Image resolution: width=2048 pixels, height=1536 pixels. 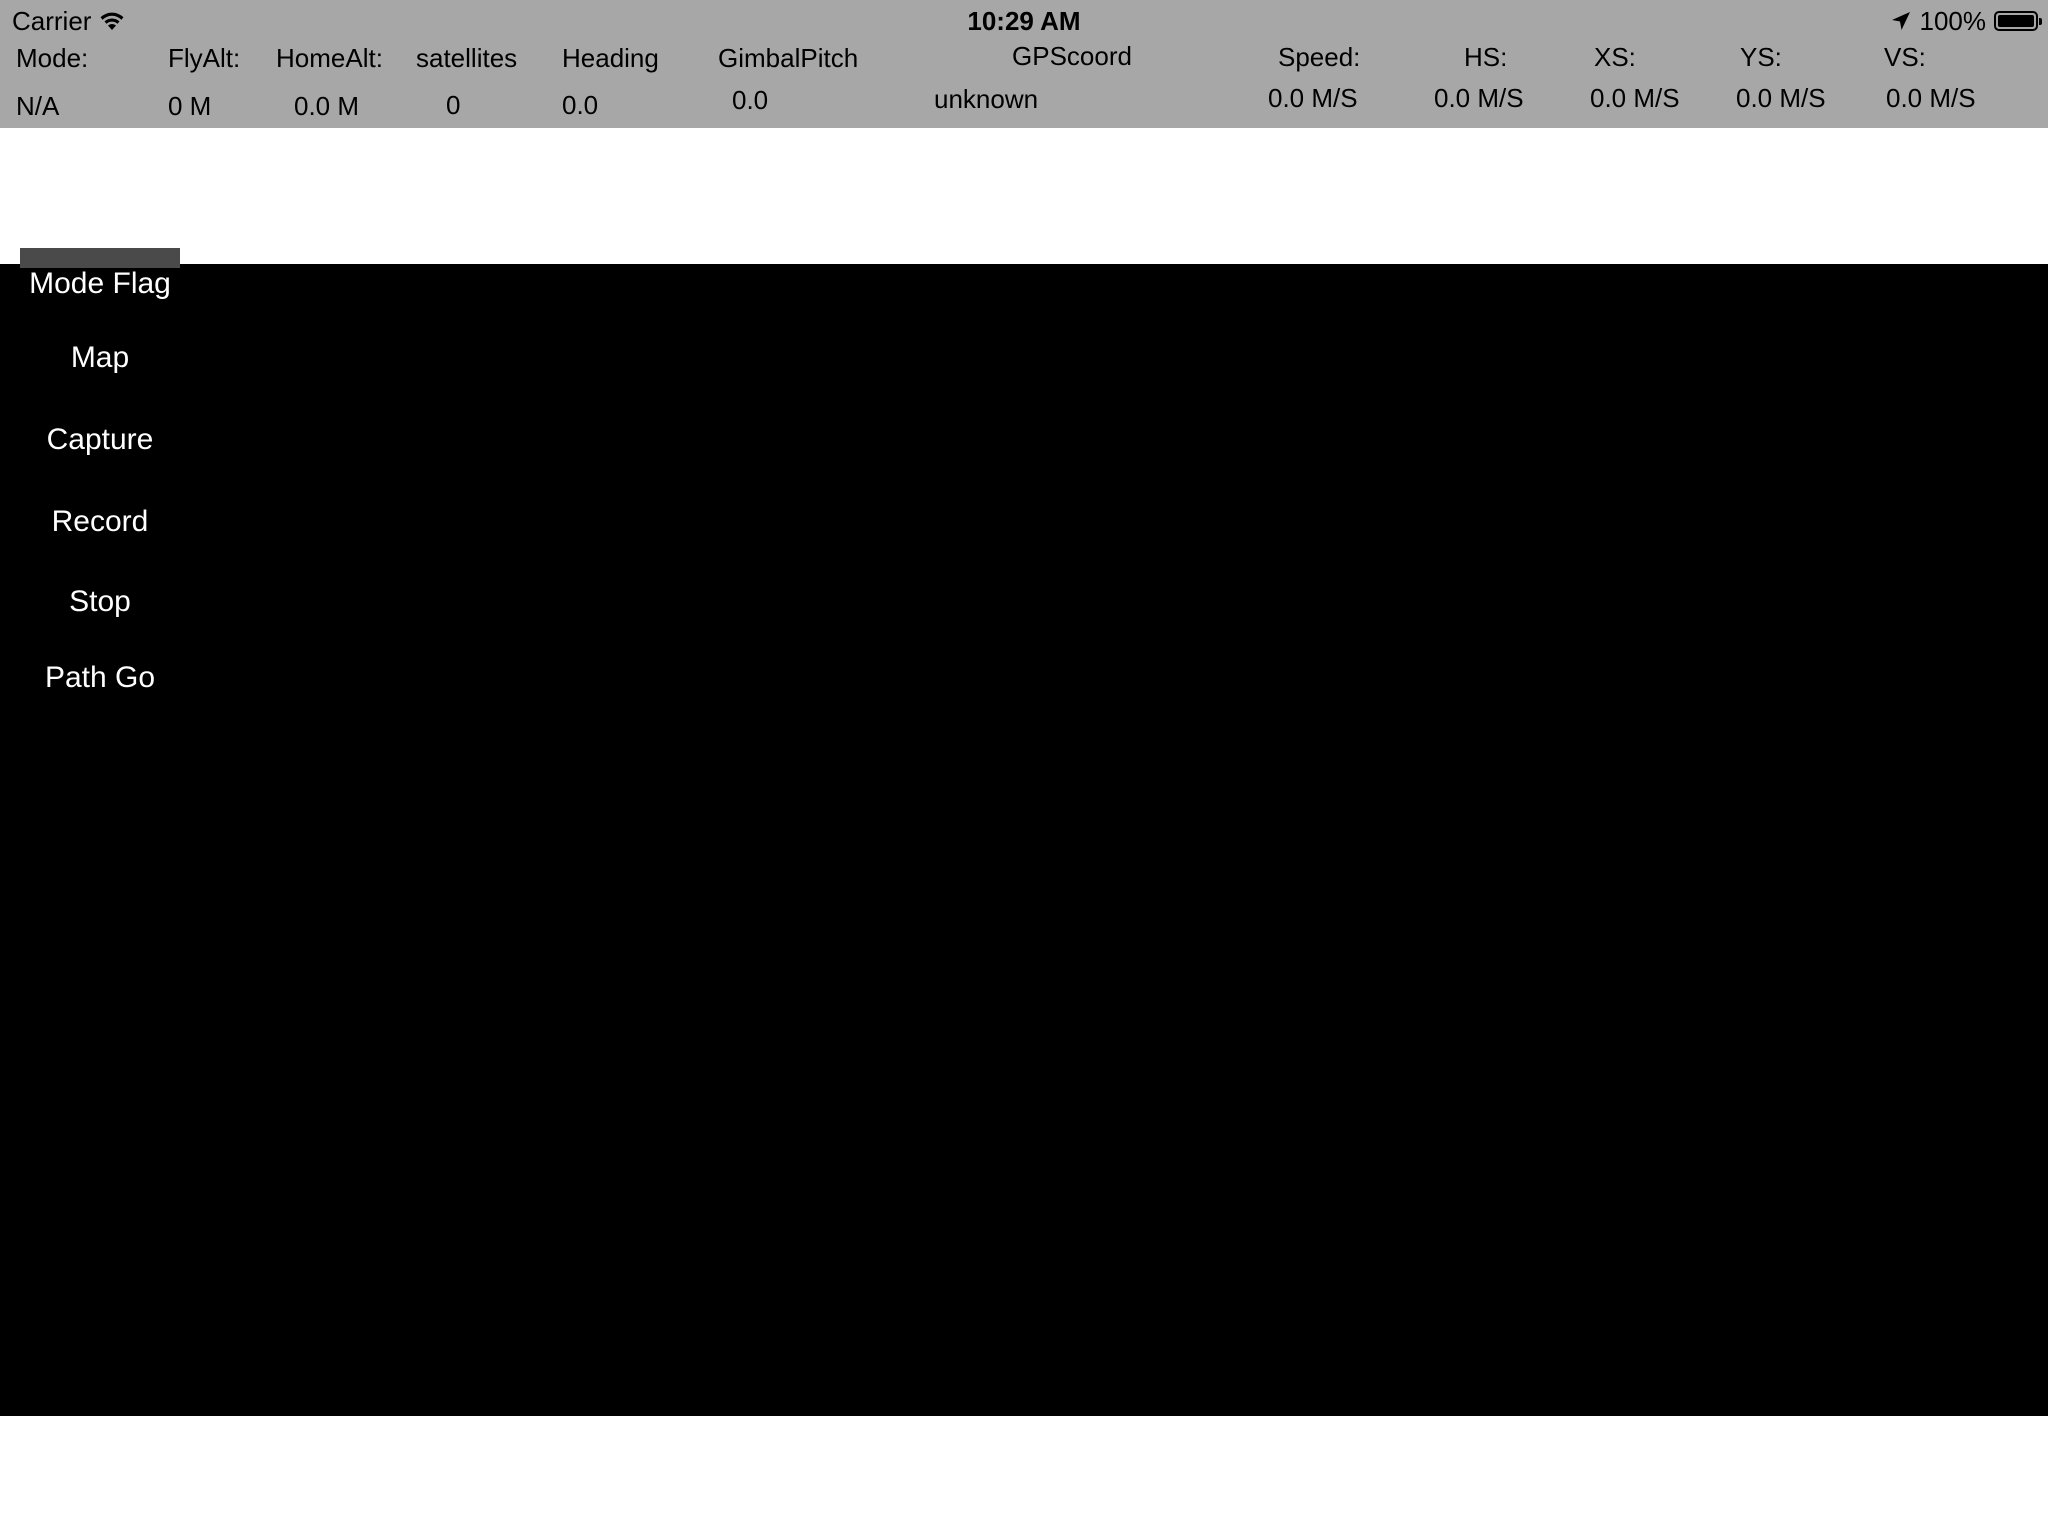 I want to click on gimbal-pitch-label: GimbalPitch, so click(x=788, y=58).